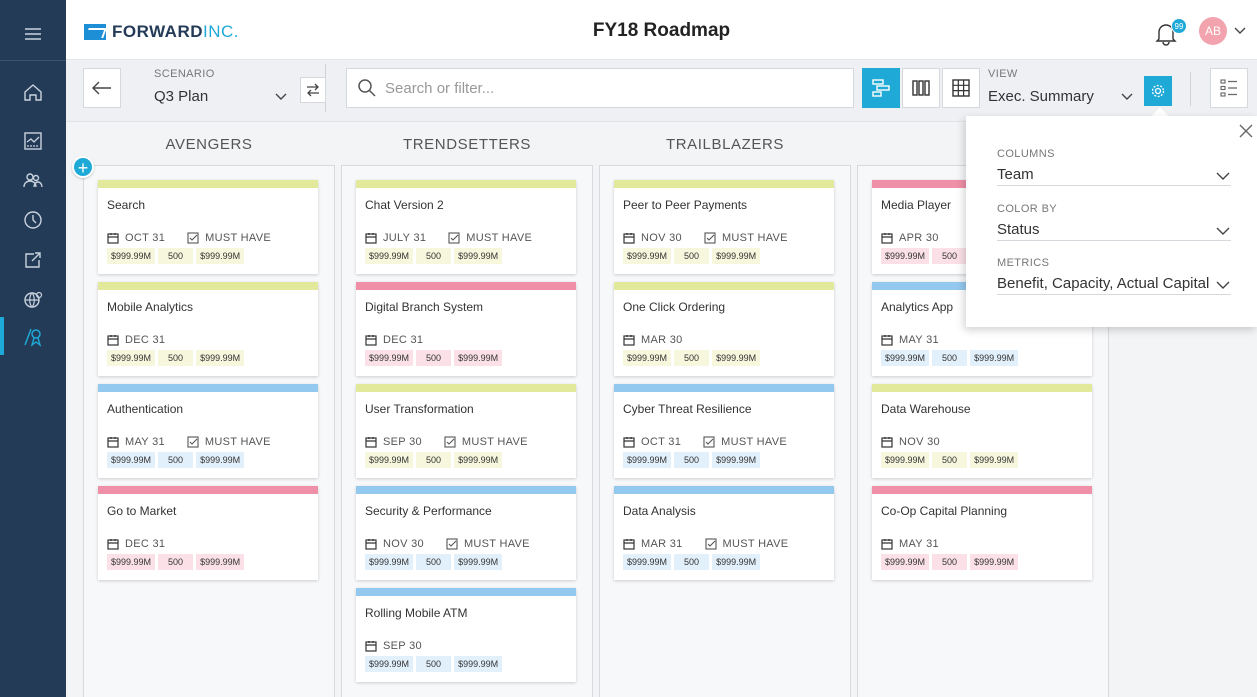 The height and width of the screenshot is (697, 1257). I want to click on card-meta: MAY 31, so click(910, 544).